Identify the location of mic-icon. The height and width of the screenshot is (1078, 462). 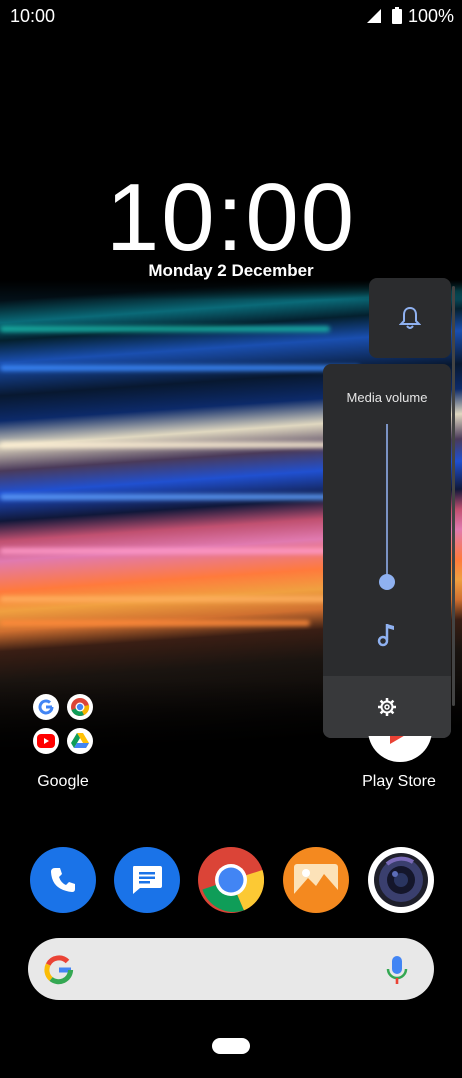
(397, 970).